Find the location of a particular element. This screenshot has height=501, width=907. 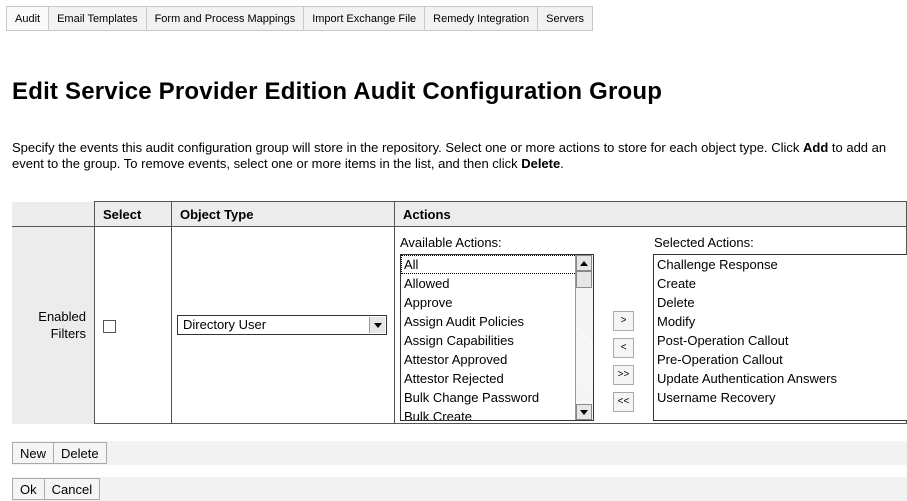

tab-email-templates: Email Templates is located at coordinates (98, 19).